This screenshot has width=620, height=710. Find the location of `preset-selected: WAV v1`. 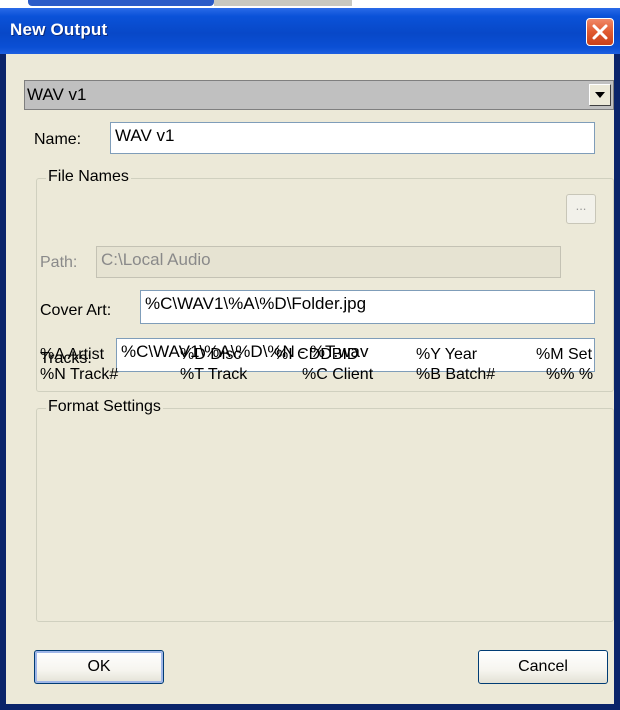

preset-selected: WAV v1 is located at coordinates (57, 94).